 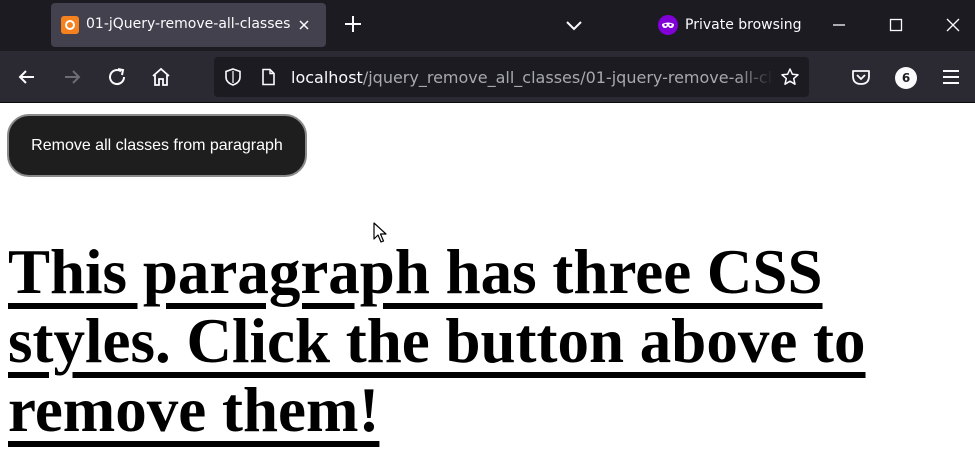 I want to click on tab-title: 01-jQuery-remove-all-classes, so click(x=188, y=24).